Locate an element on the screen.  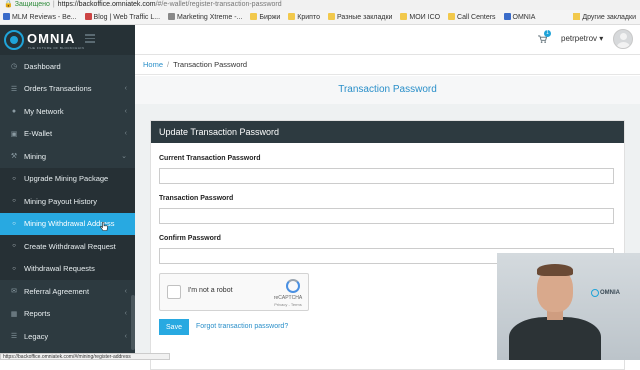
breadcrumb: Home / Transaction Password is located at coordinates (387, 65).